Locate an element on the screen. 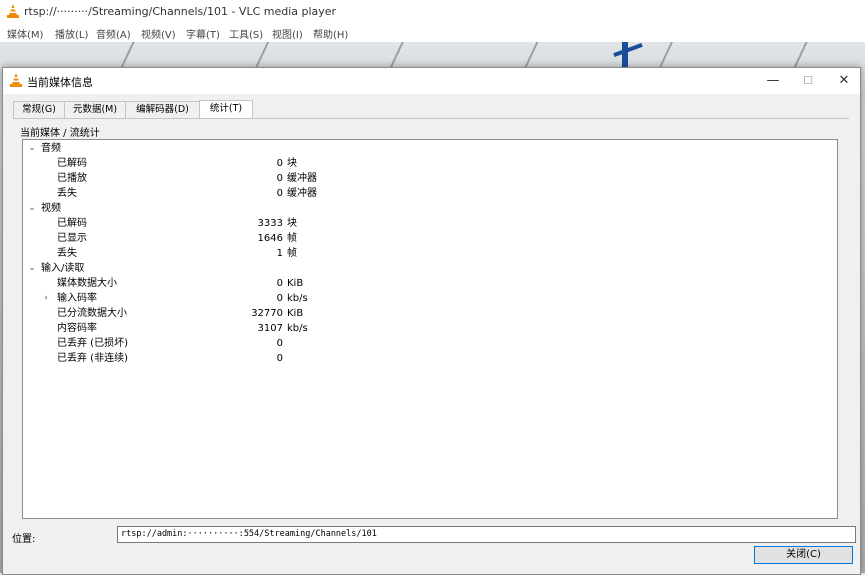 This screenshot has width=865, height=575. stat-value: 3333 is located at coordinates (270, 223).